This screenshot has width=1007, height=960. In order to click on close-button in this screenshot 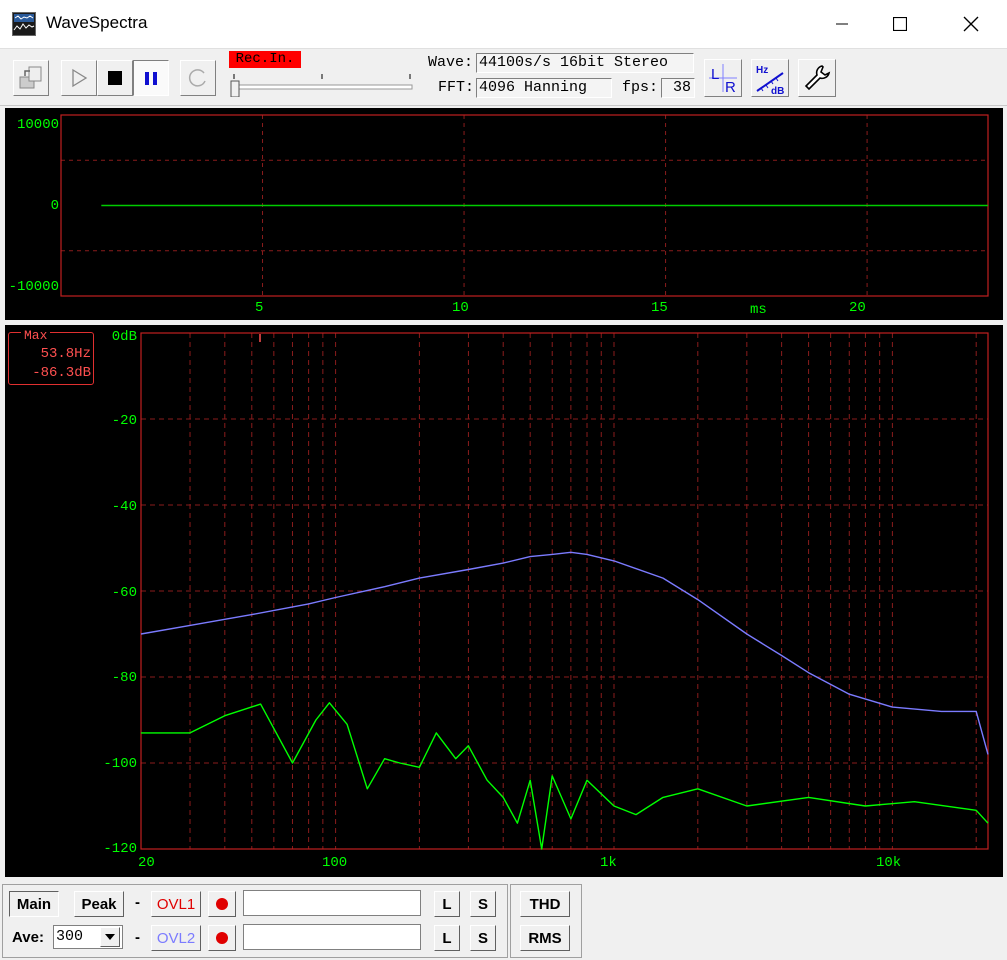, I will do `click(971, 24)`.